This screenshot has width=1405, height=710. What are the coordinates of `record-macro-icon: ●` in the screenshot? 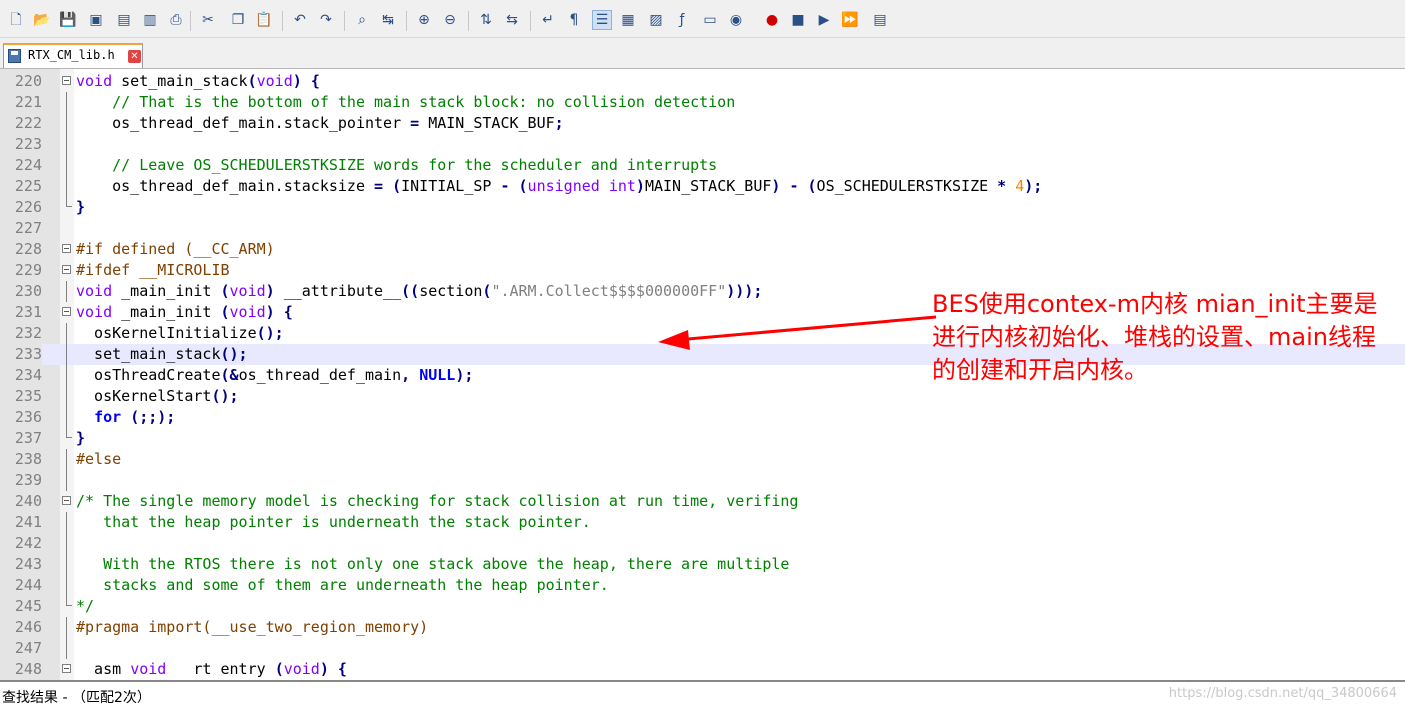 It's located at (772, 20).